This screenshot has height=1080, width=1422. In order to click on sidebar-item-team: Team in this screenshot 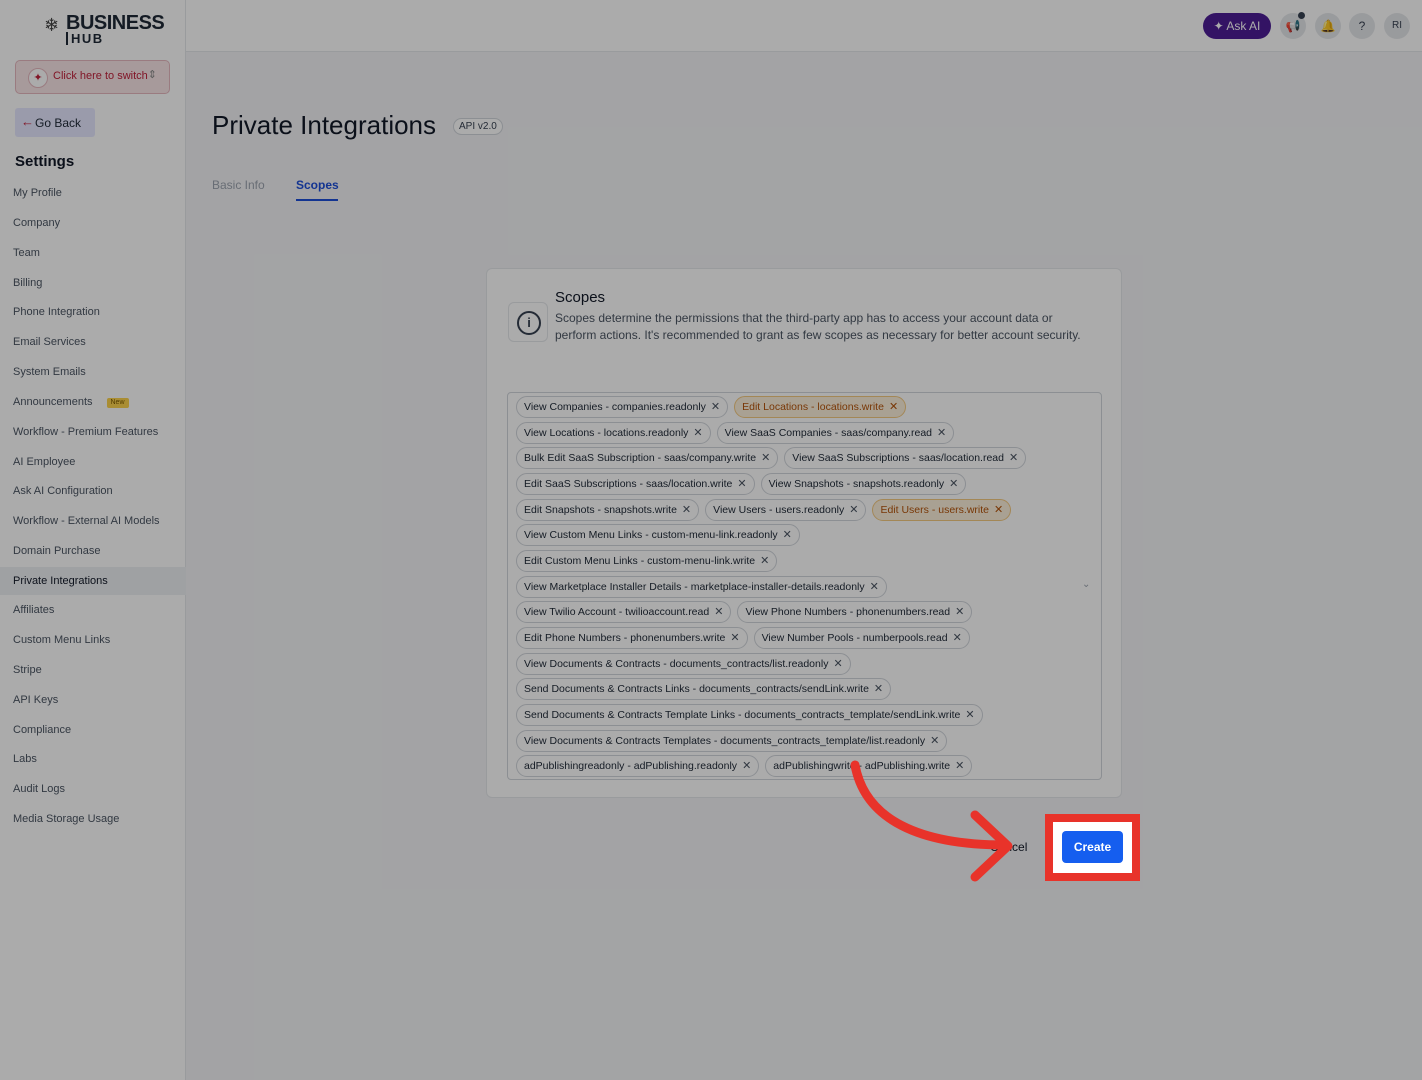, I will do `click(93, 253)`.